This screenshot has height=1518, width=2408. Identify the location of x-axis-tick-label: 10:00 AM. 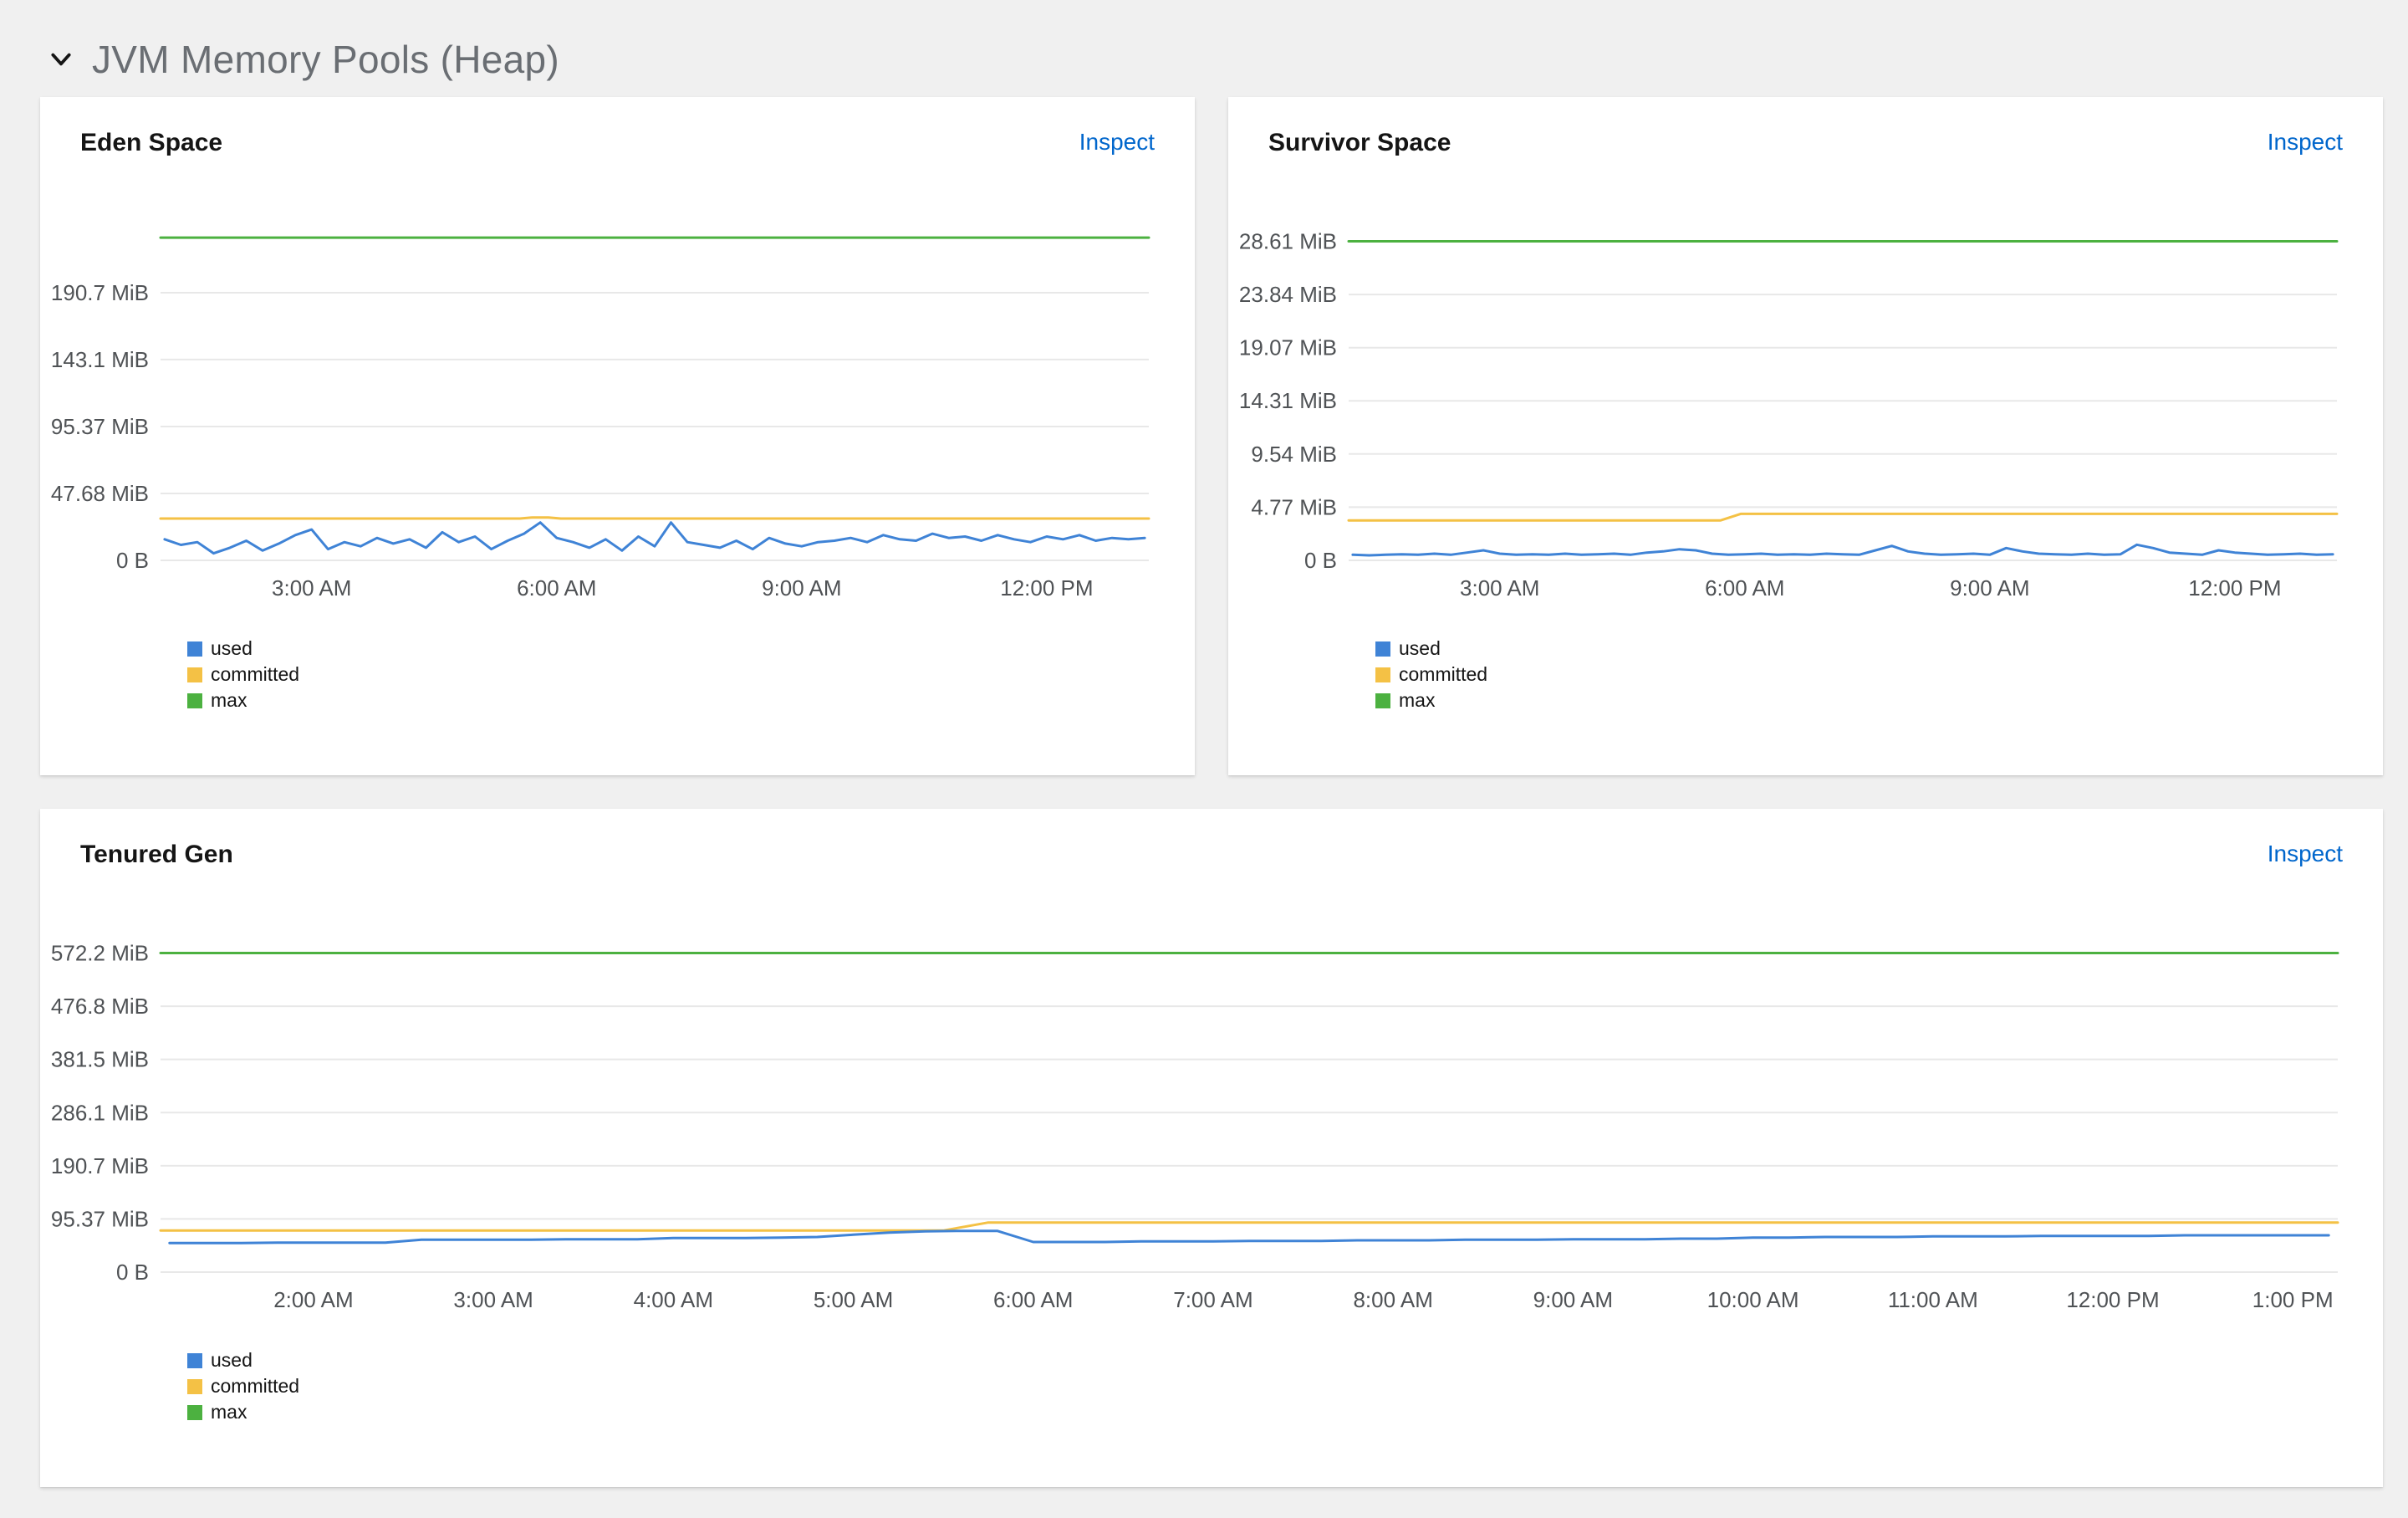
(1753, 1299).